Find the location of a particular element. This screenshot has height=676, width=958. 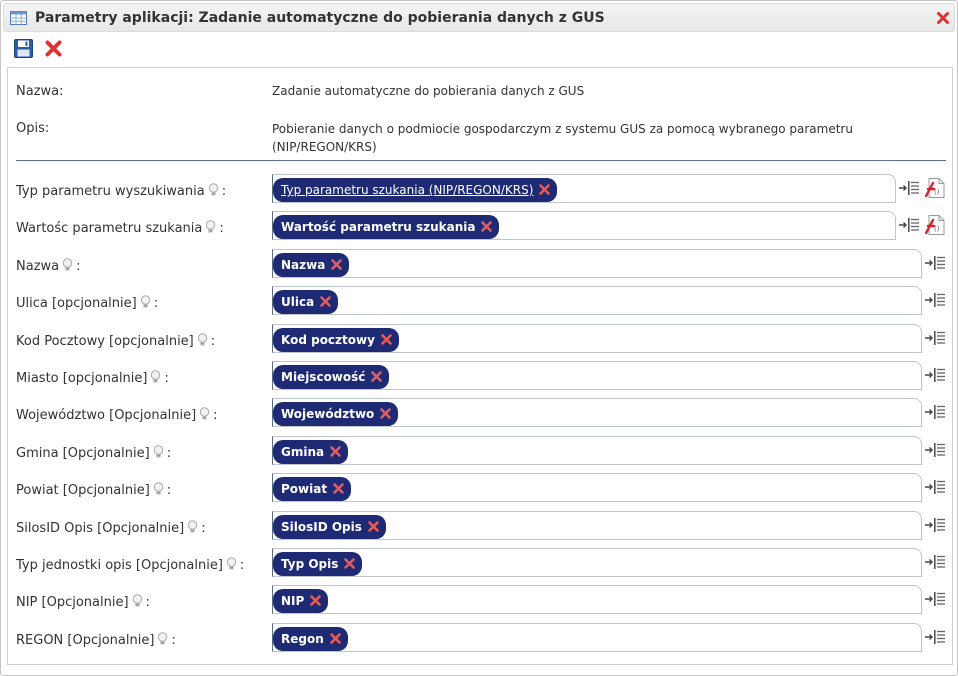

param-row-2: Nazwa is located at coordinates (481, 264).